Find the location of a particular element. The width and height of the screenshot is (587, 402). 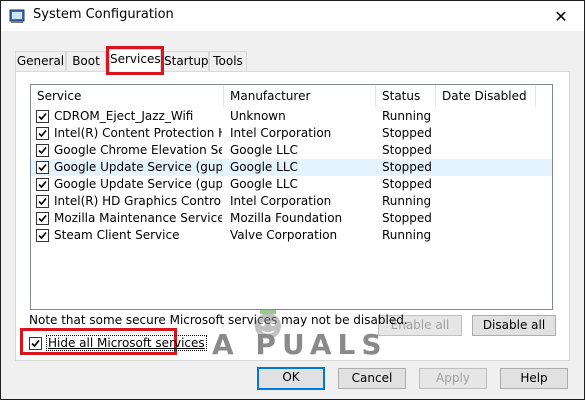

ok-button: OK is located at coordinates (291, 378).